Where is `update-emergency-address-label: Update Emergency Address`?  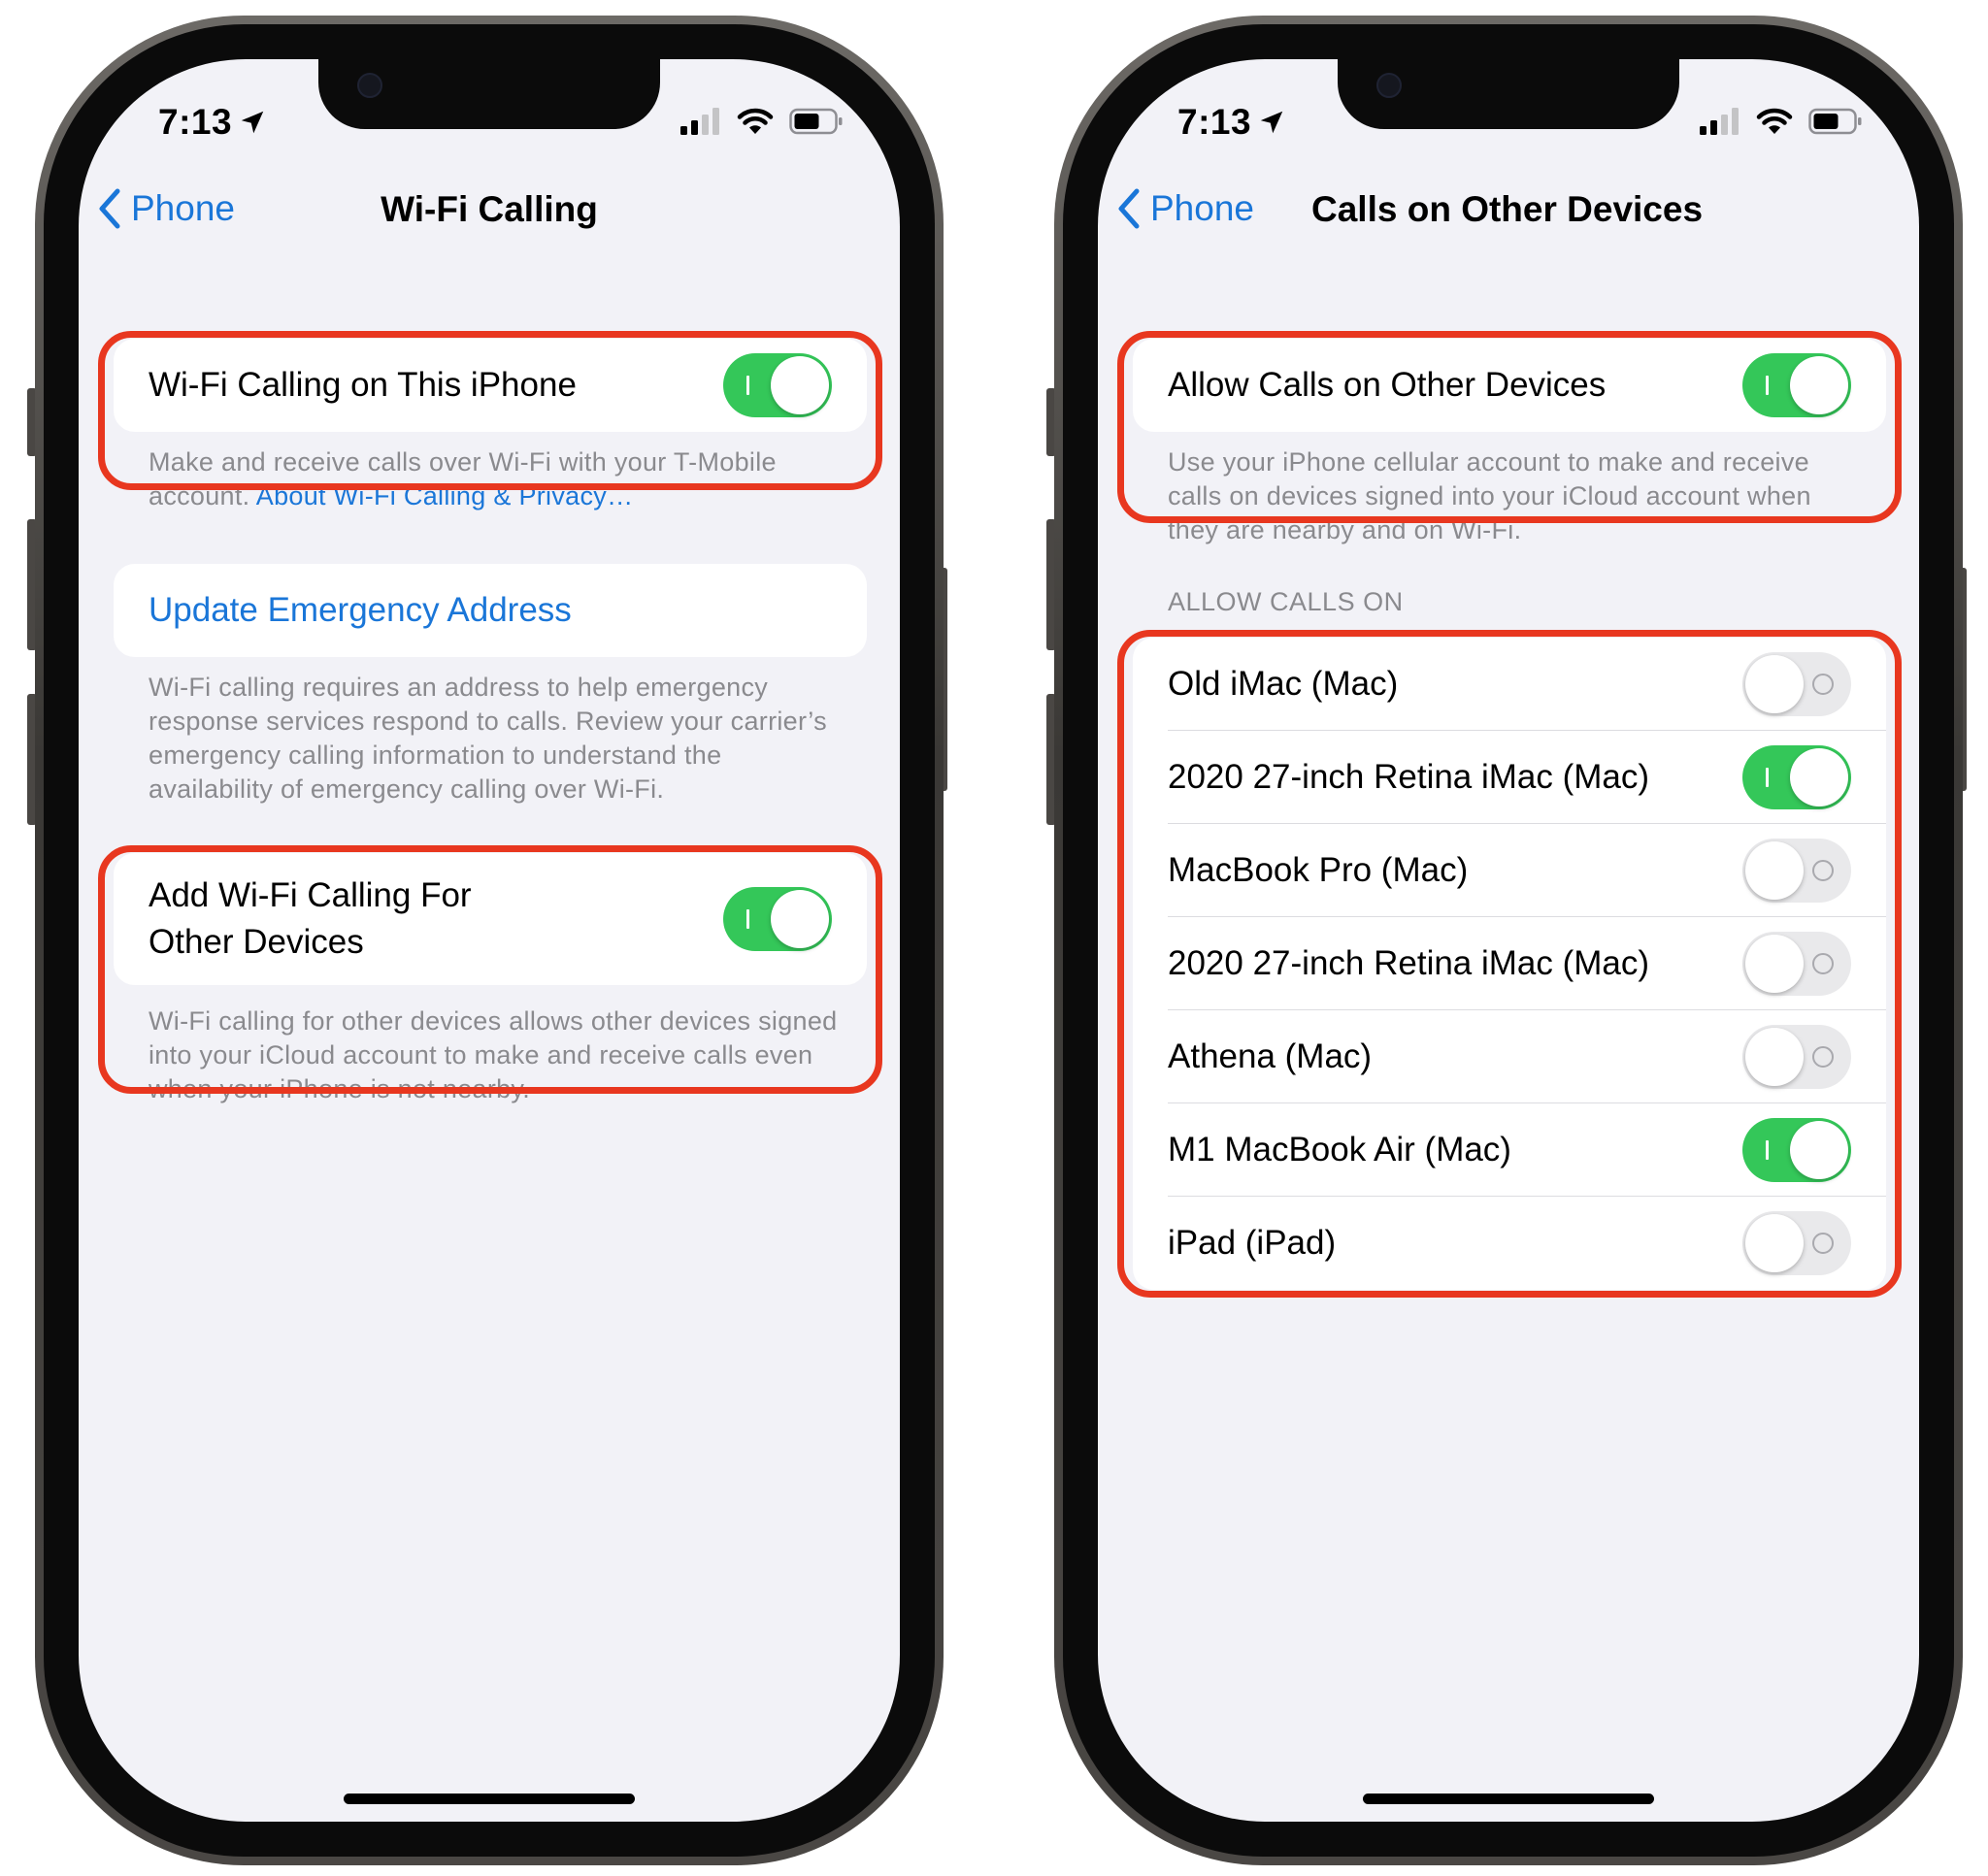 update-emergency-address-label: Update Emergency Address is located at coordinates (360, 610).